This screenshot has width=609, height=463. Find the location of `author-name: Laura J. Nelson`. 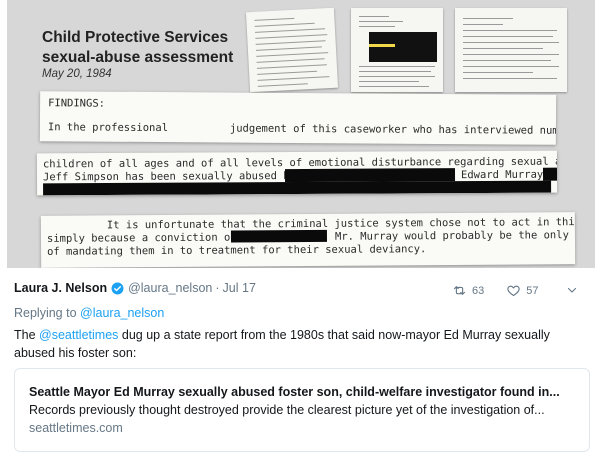

author-name: Laura J. Nelson is located at coordinates (60, 288).